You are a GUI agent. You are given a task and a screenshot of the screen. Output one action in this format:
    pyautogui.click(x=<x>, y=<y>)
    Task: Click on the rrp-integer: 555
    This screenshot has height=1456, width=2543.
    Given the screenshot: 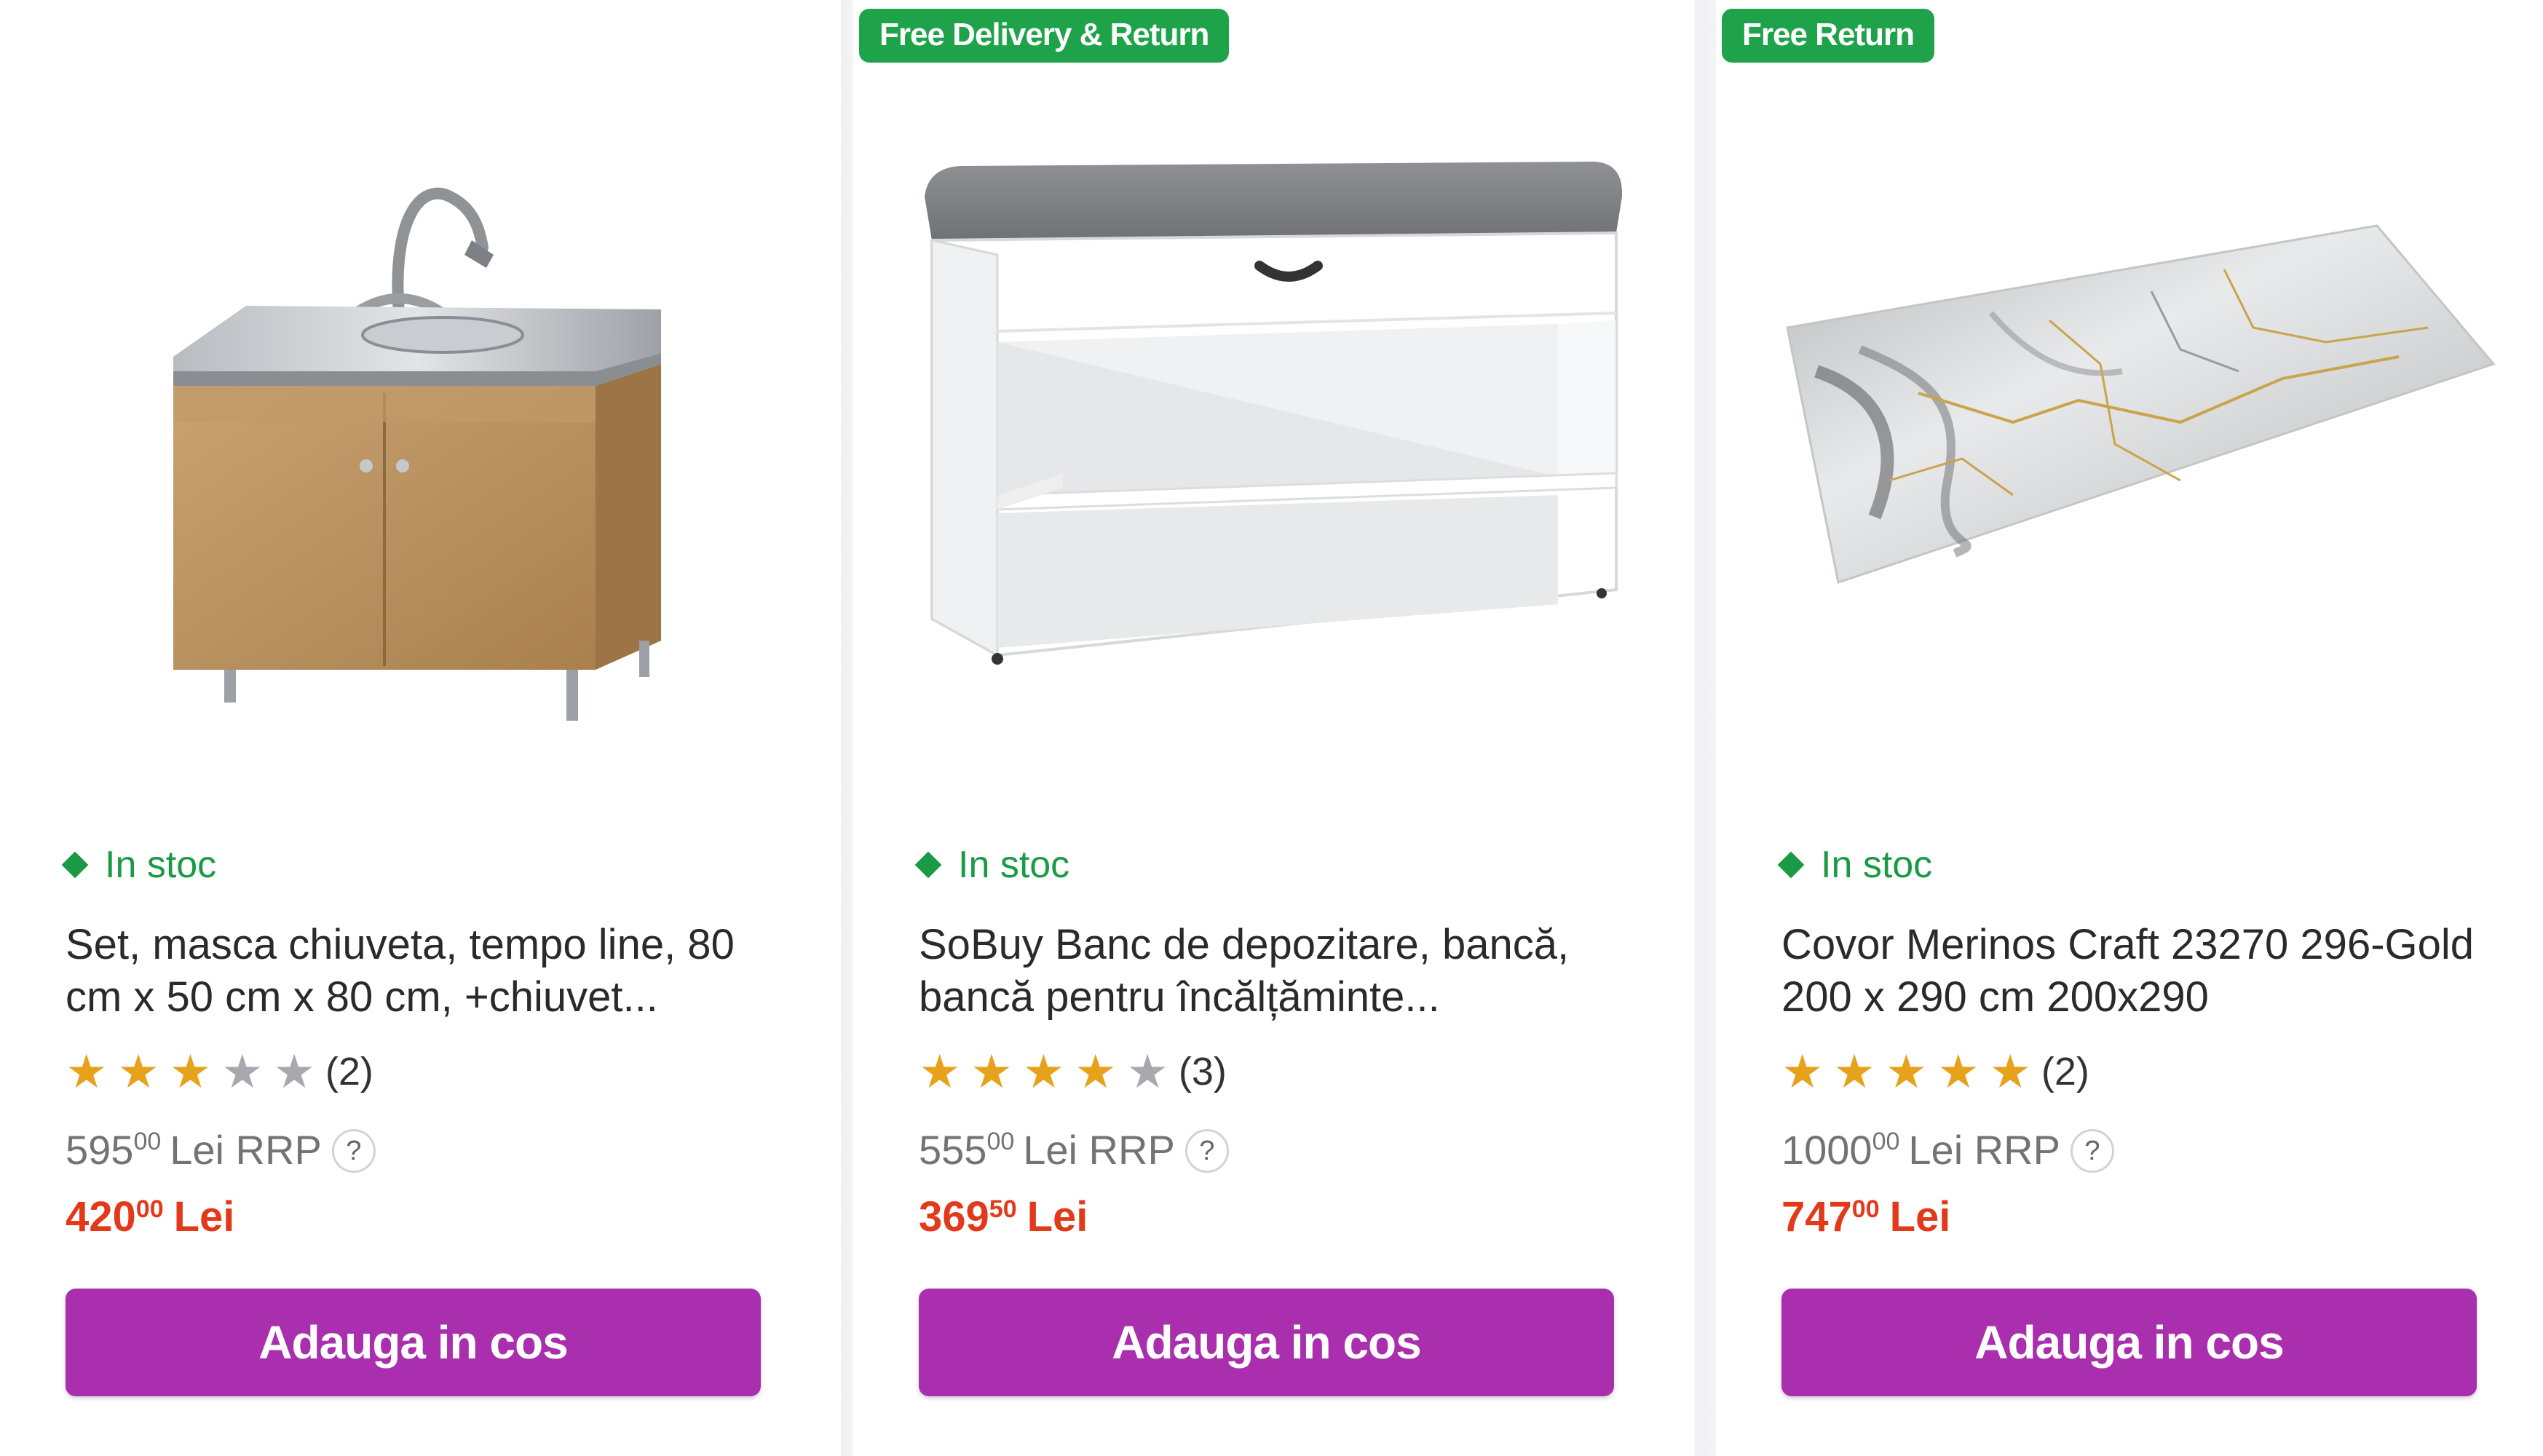 What is the action you would take?
    pyautogui.click(x=953, y=1150)
    